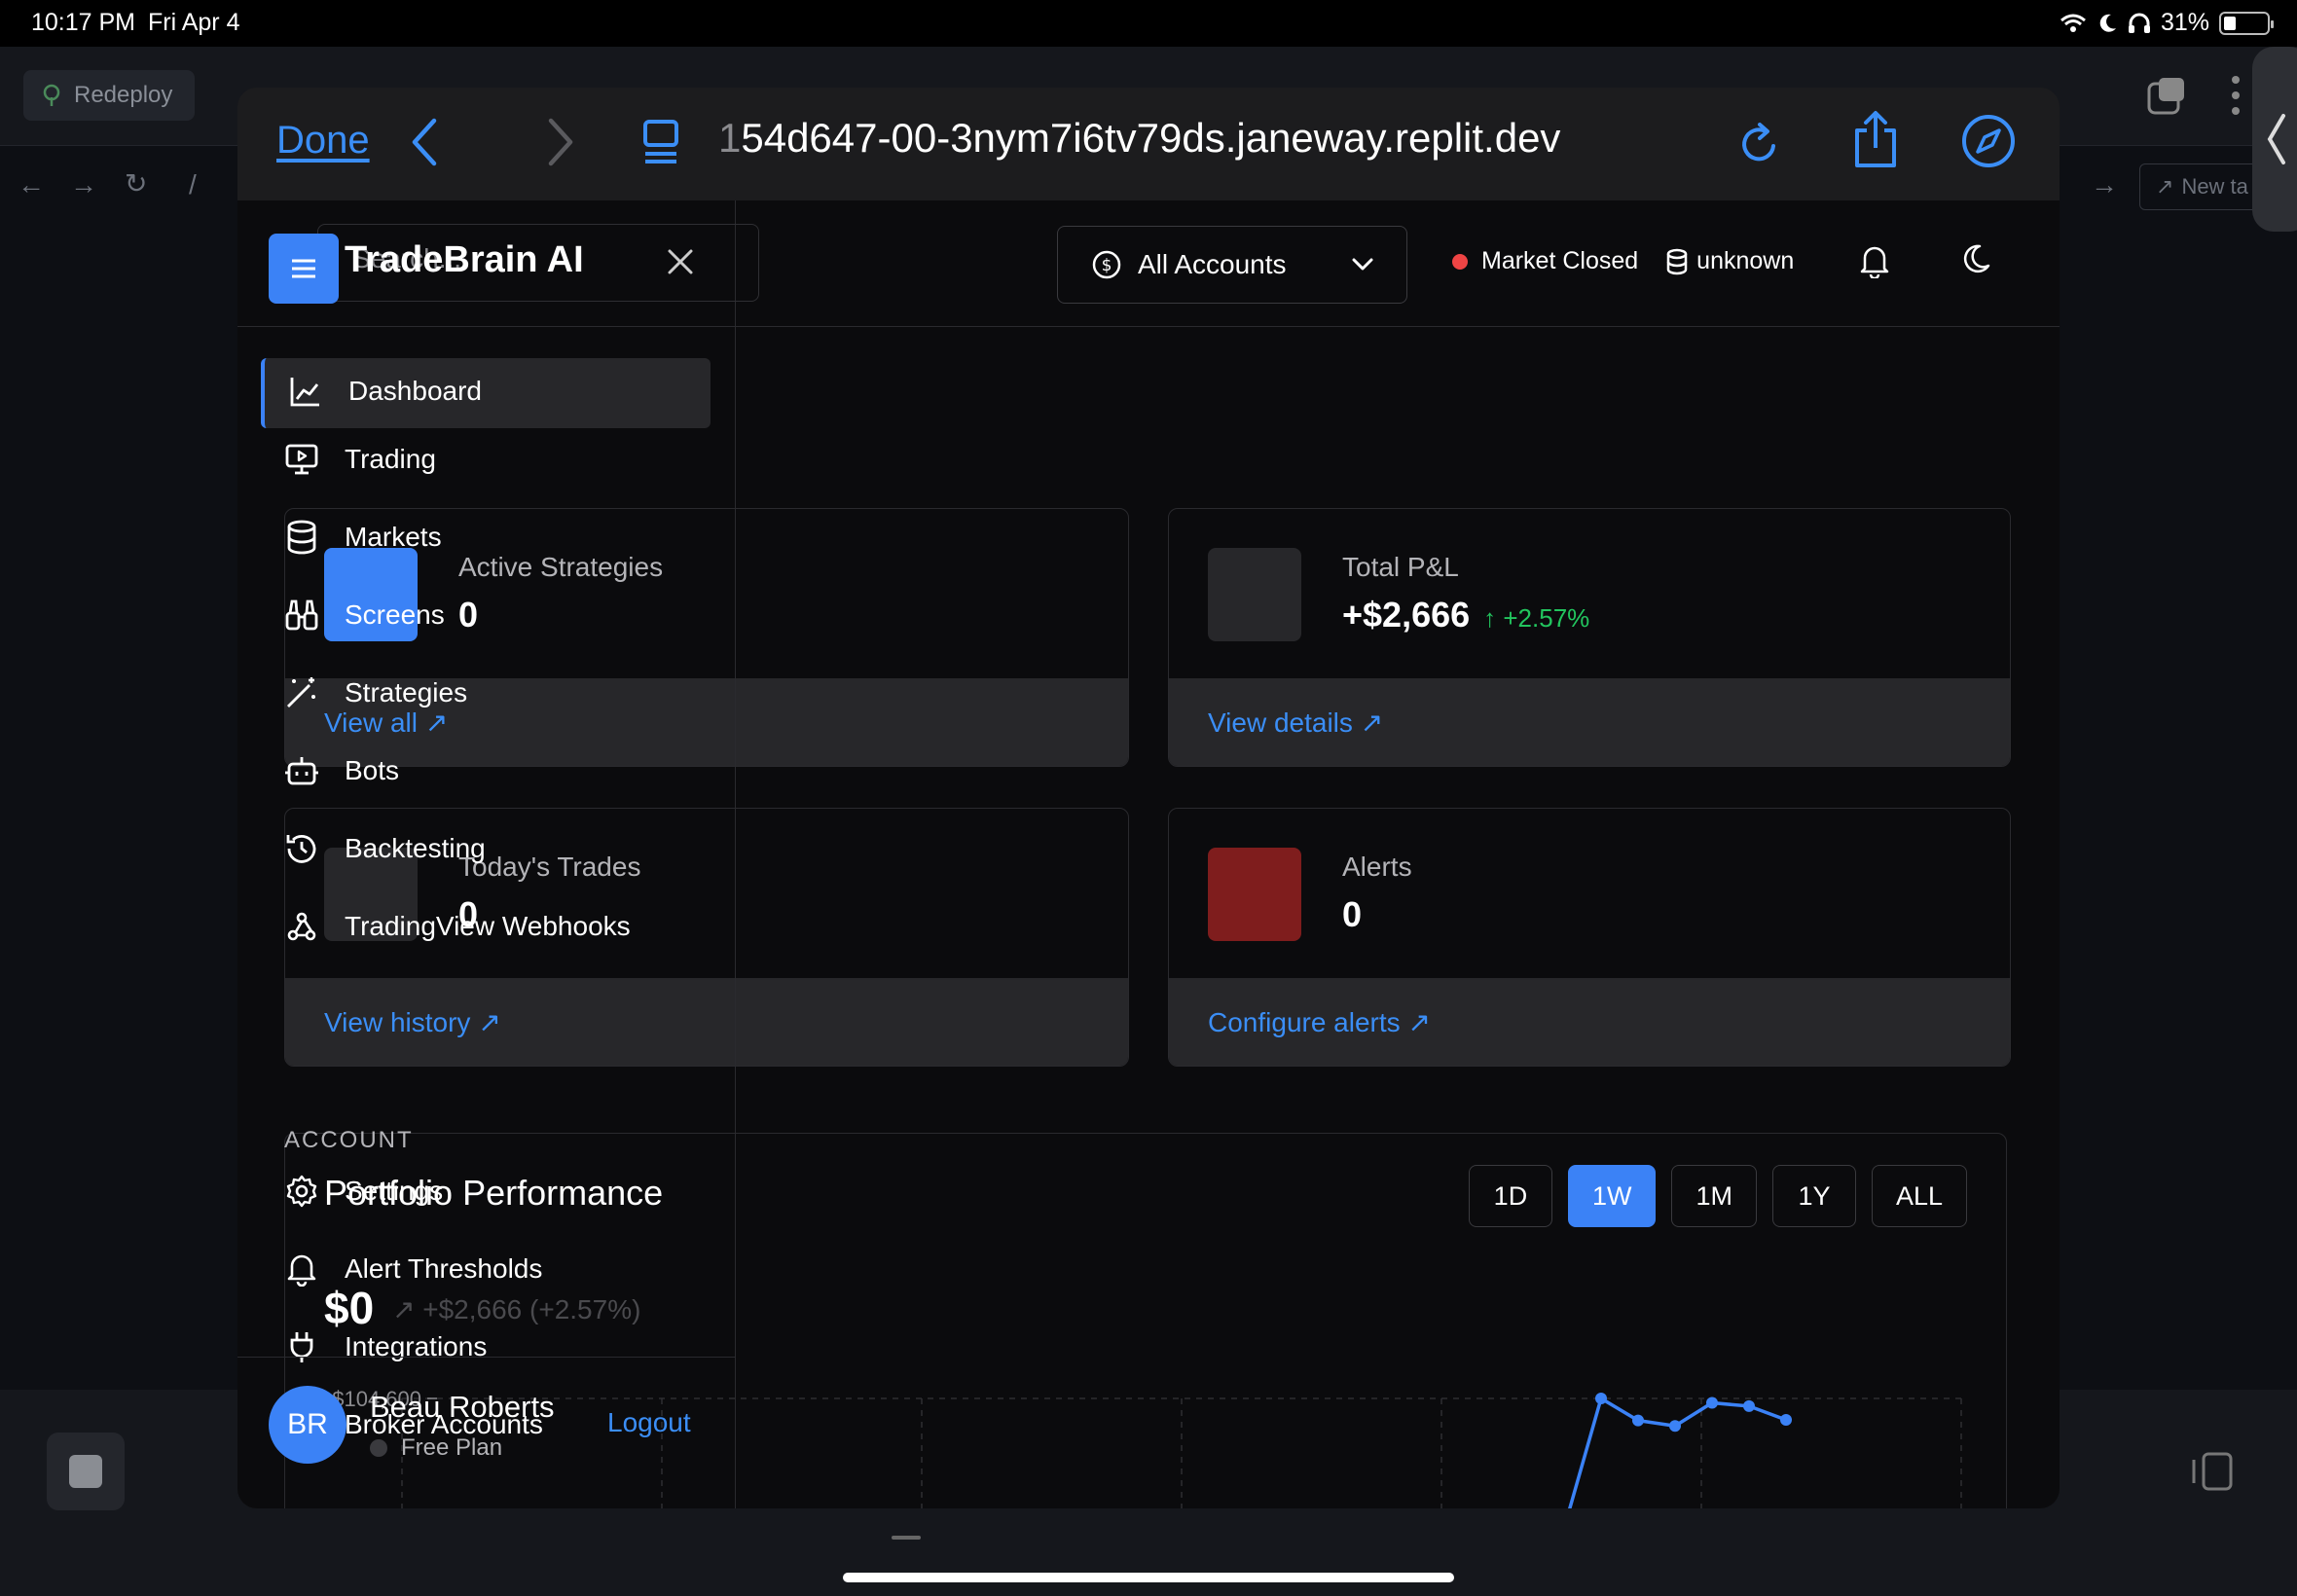 Image resolution: width=2297 pixels, height=1596 pixels. Describe the element at coordinates (301, 1192) in the screenshot. I see `gear-icon` at that location.